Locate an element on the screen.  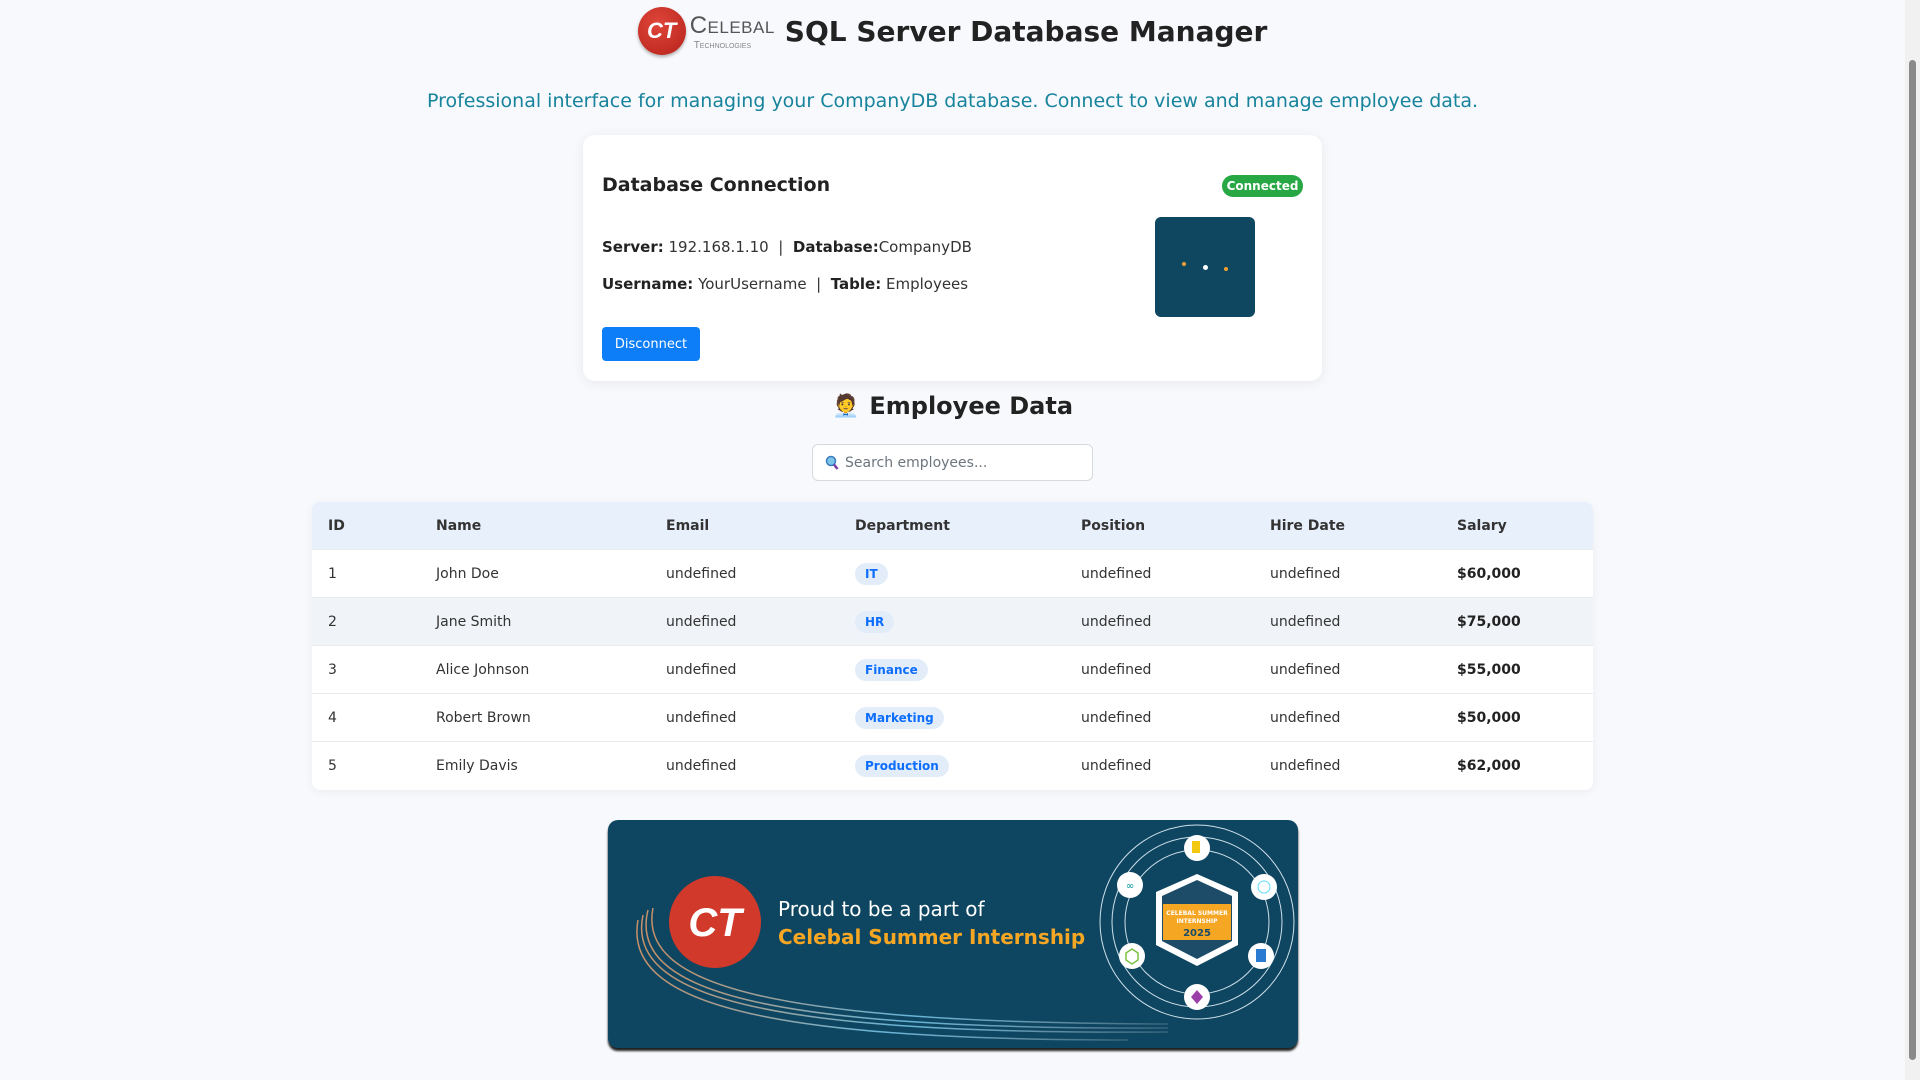
connection-title: Database Connection is located at coordinates (716, 185).